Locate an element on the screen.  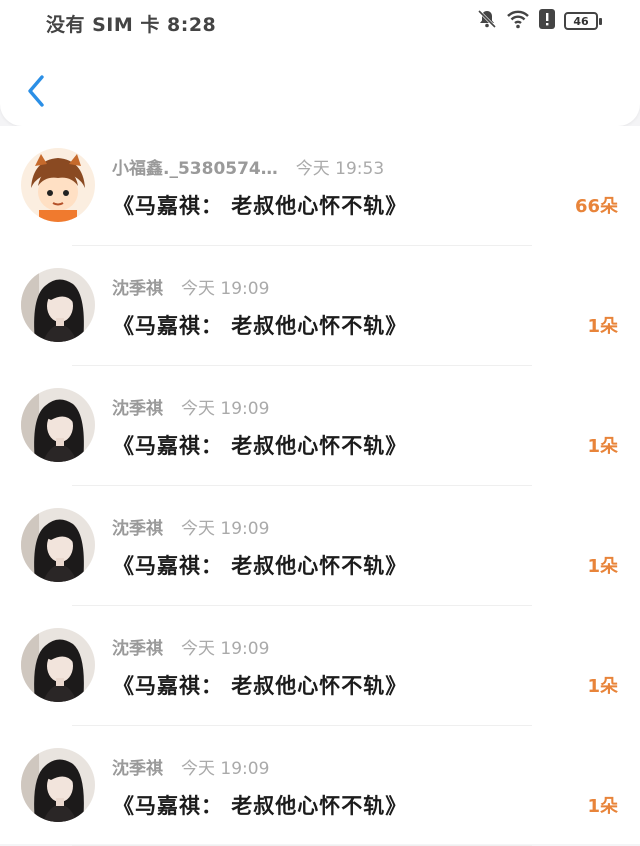
status-carrier-time: 没有 SIM 卡 8:28 is located at coordinates (131, 25).